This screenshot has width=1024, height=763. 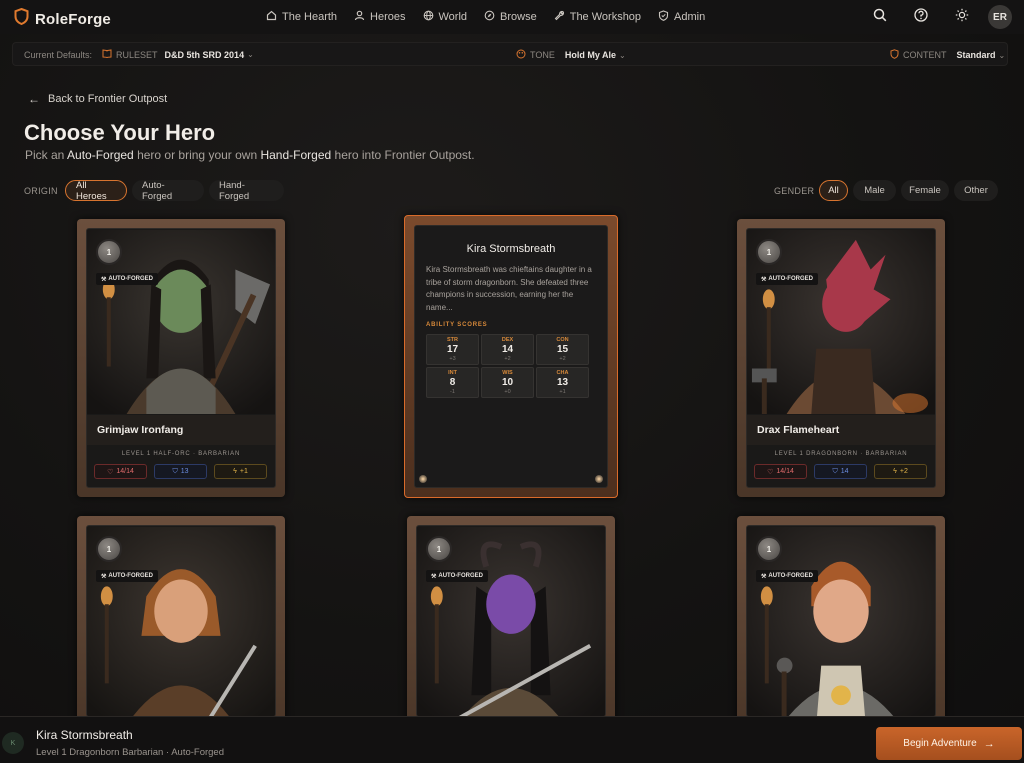 I want to click on nav-item-admin: Admin, so click(x=681, y=17).